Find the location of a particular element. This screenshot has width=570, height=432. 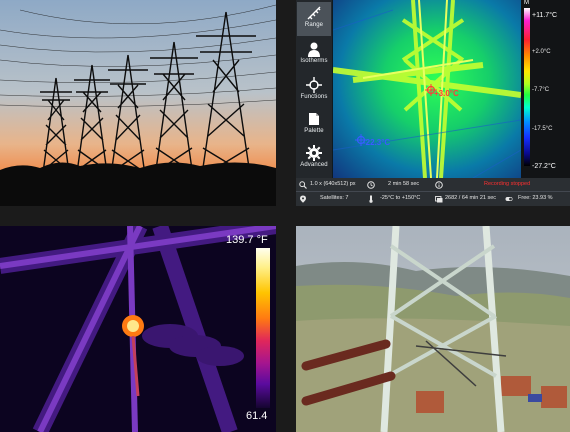

sidebar-item-advanced: Advanced is located at coordinates (314, 159).